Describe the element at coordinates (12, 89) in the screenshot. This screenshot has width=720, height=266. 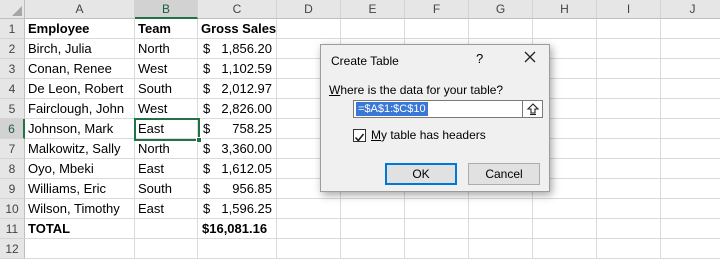
I see `row-header-4: 4` at that location.